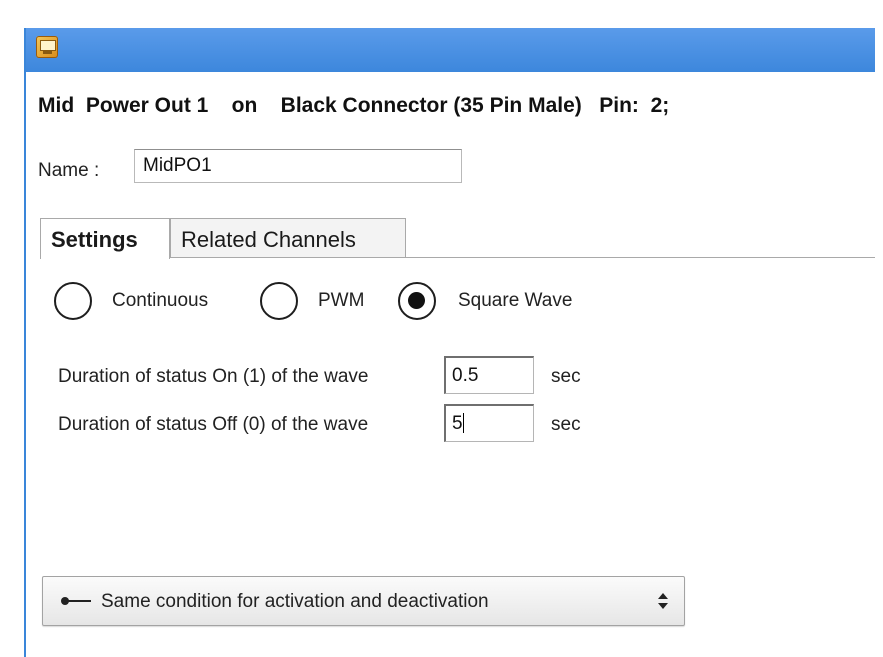  I want to click on text-caret, so click(463, 423).